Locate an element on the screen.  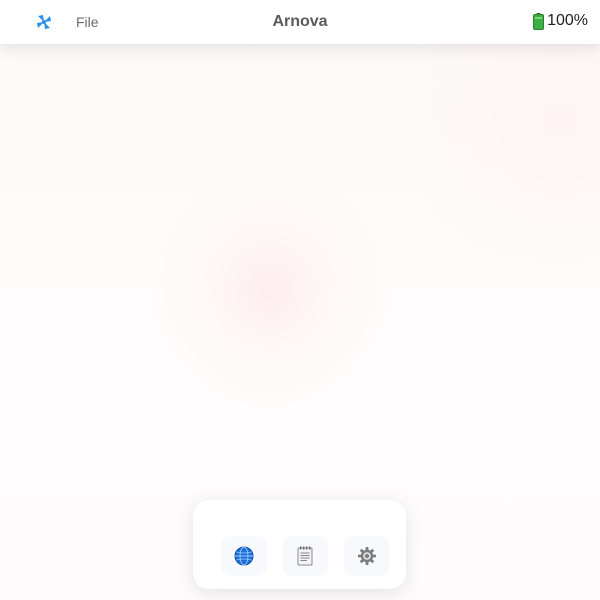
dock-item-browser is located at coordinates (244, 556).